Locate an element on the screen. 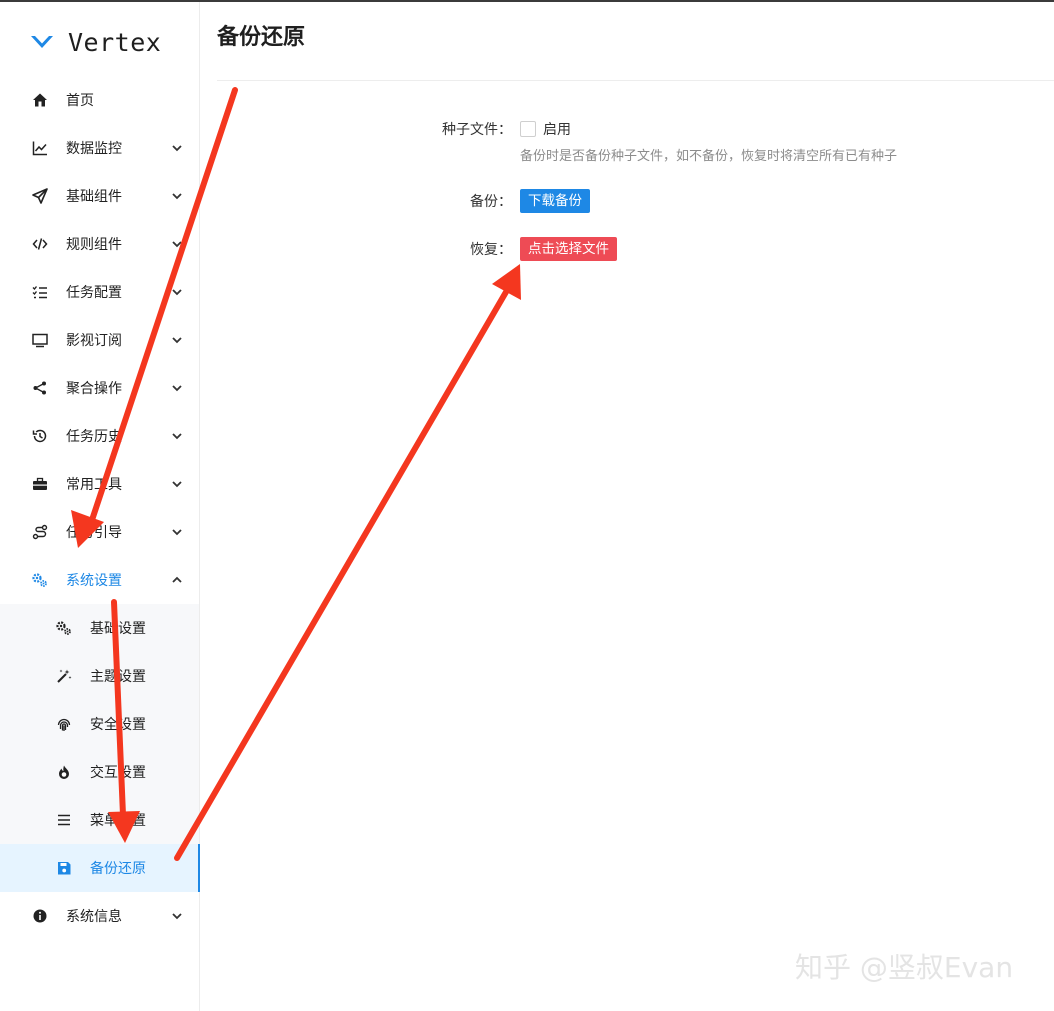  sidebar-item-common-tools: 常用工具 is located at coordinates (99, 484).